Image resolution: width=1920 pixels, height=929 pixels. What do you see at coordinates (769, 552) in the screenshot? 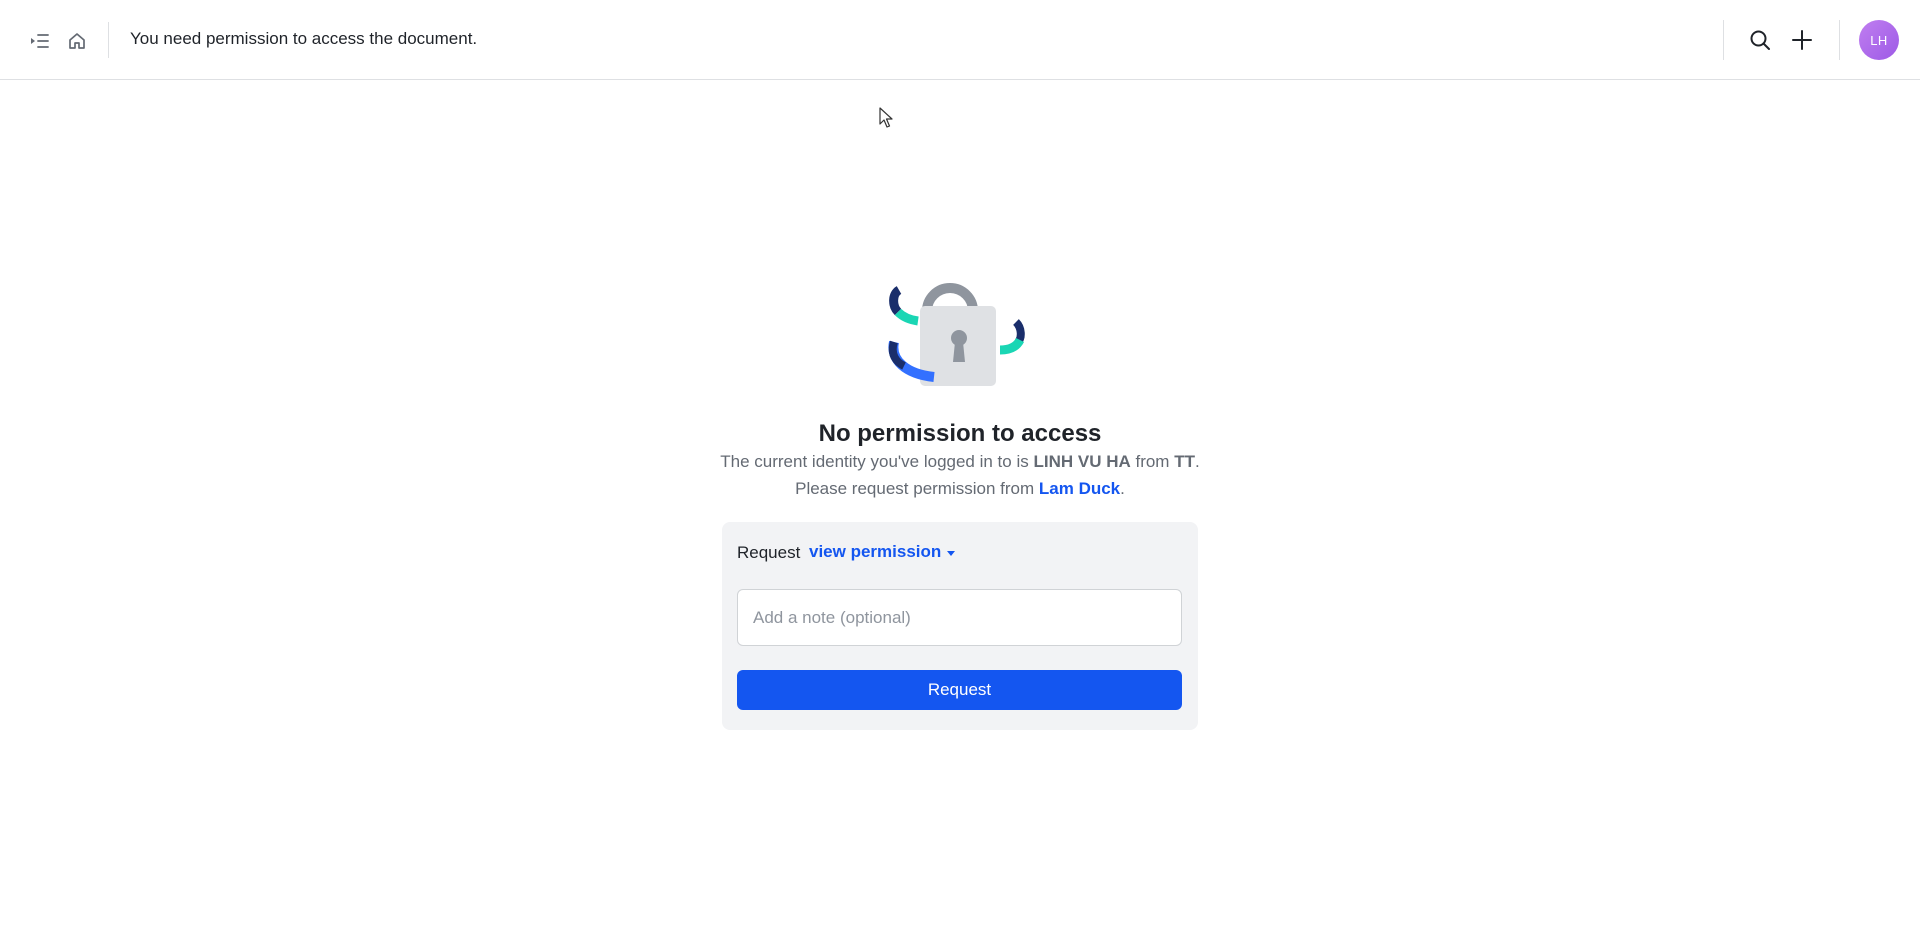
I see `request-label: Request` at bounding box center [769, 552].